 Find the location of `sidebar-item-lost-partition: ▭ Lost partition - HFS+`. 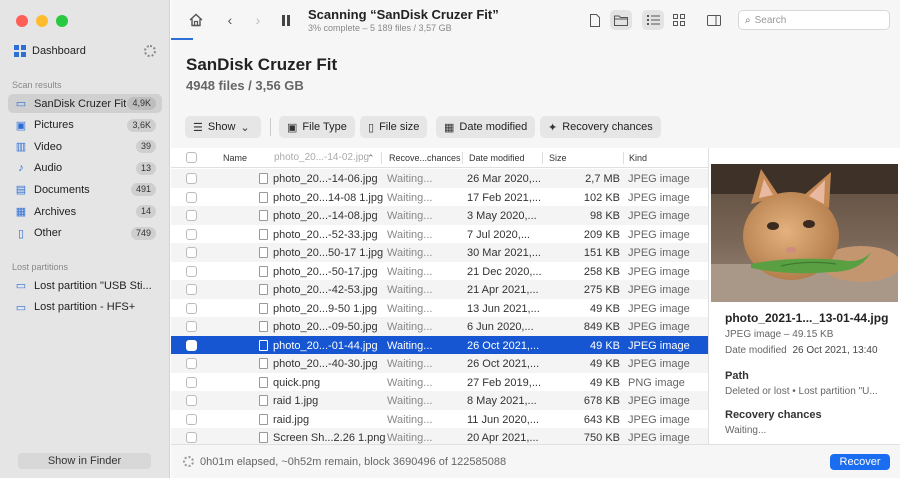

sidebar-item-lost-partition: ▭ Lost partition - HFS+ is located at coordinates (85, 307).